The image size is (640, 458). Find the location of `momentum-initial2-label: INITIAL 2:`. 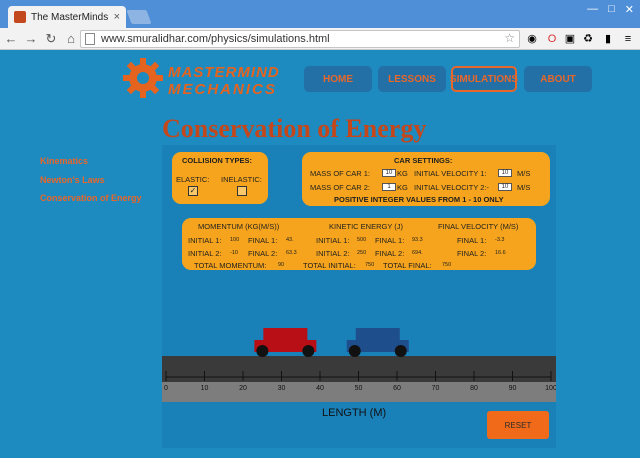

momentum-initial2-label: INITIAL 2: is located at coordinates (205, 253).